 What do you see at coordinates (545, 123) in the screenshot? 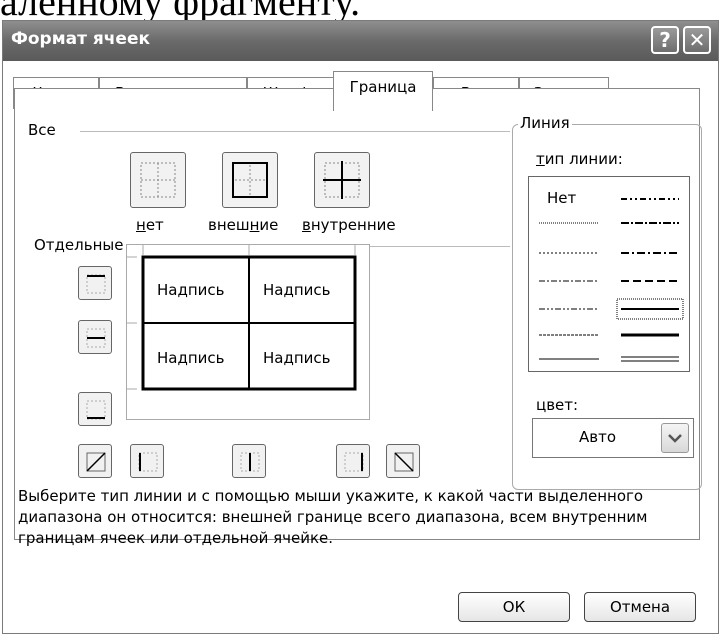
I see `line-group-label: Линия` at bounding box center [545, 123].